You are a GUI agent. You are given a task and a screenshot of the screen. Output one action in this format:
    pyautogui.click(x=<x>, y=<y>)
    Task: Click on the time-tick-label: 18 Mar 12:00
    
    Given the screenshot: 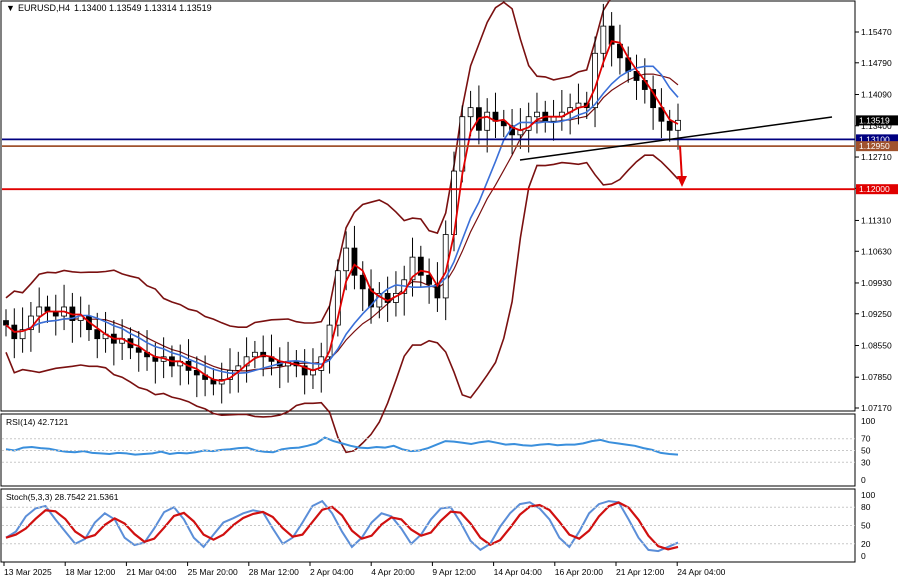 What is the action you would take?
    pyautogui.click(x=90, y=572)
    